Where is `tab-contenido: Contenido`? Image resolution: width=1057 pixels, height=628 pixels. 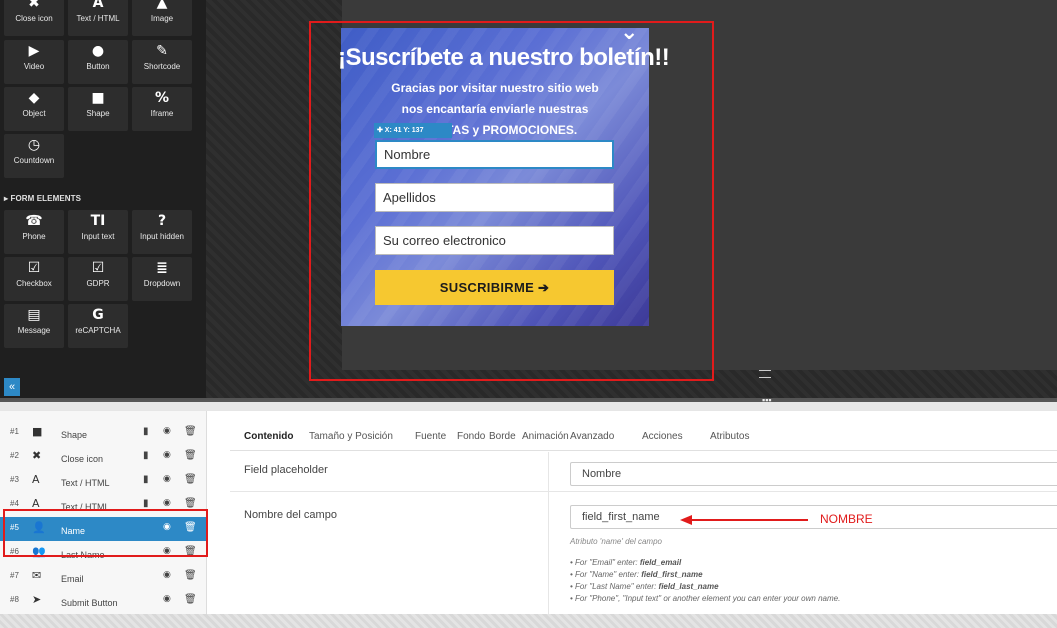 tab-contenido: Contenido is located at coordinates (268, 436).